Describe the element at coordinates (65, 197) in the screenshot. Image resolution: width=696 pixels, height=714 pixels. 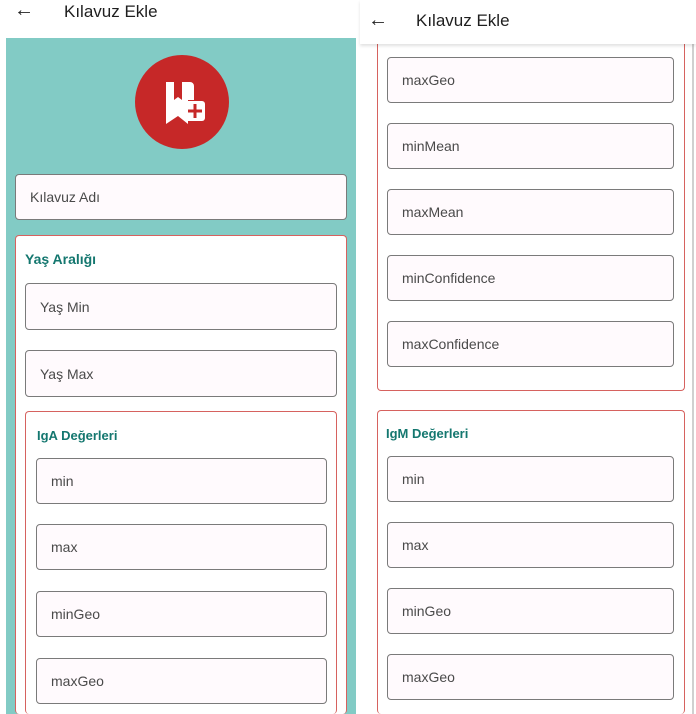
I see `guide-name-placeholder: Kılavuz Adı` at that location.